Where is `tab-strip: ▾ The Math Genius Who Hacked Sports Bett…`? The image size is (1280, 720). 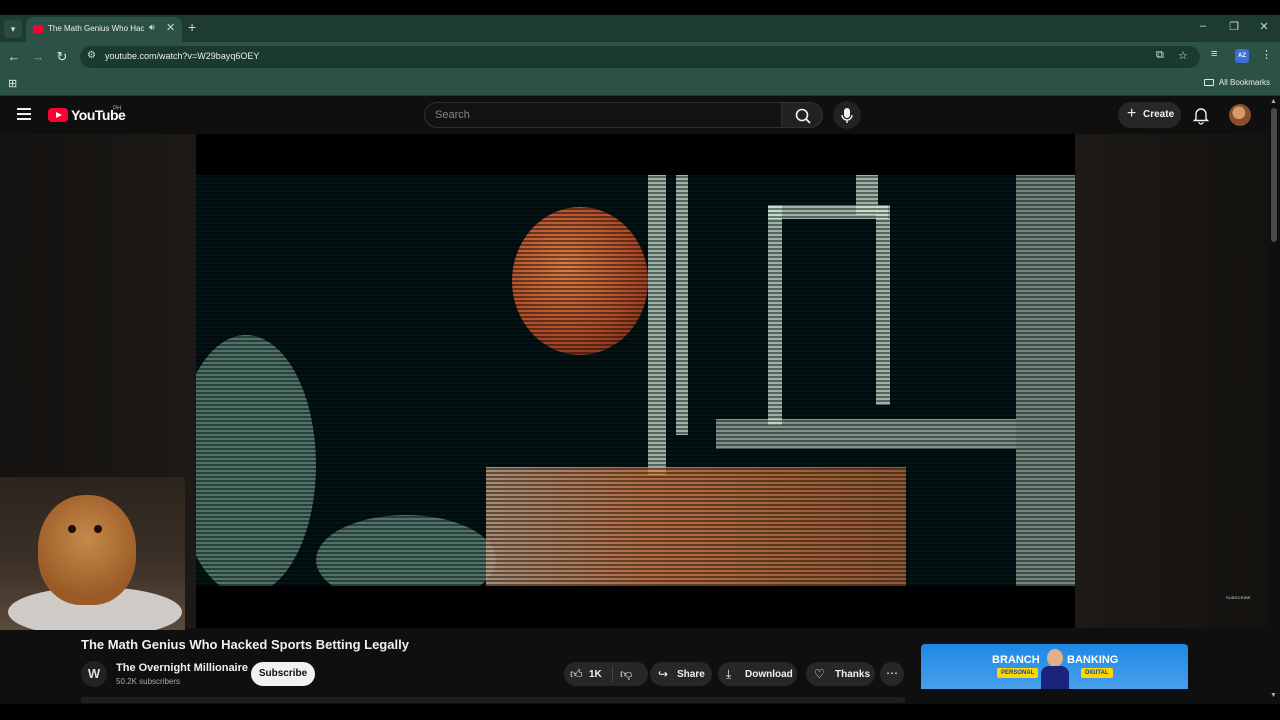 tab-strip: ▾ The Math Genius Who Hacked Sports Bett… is located at coordinates (640, 28).